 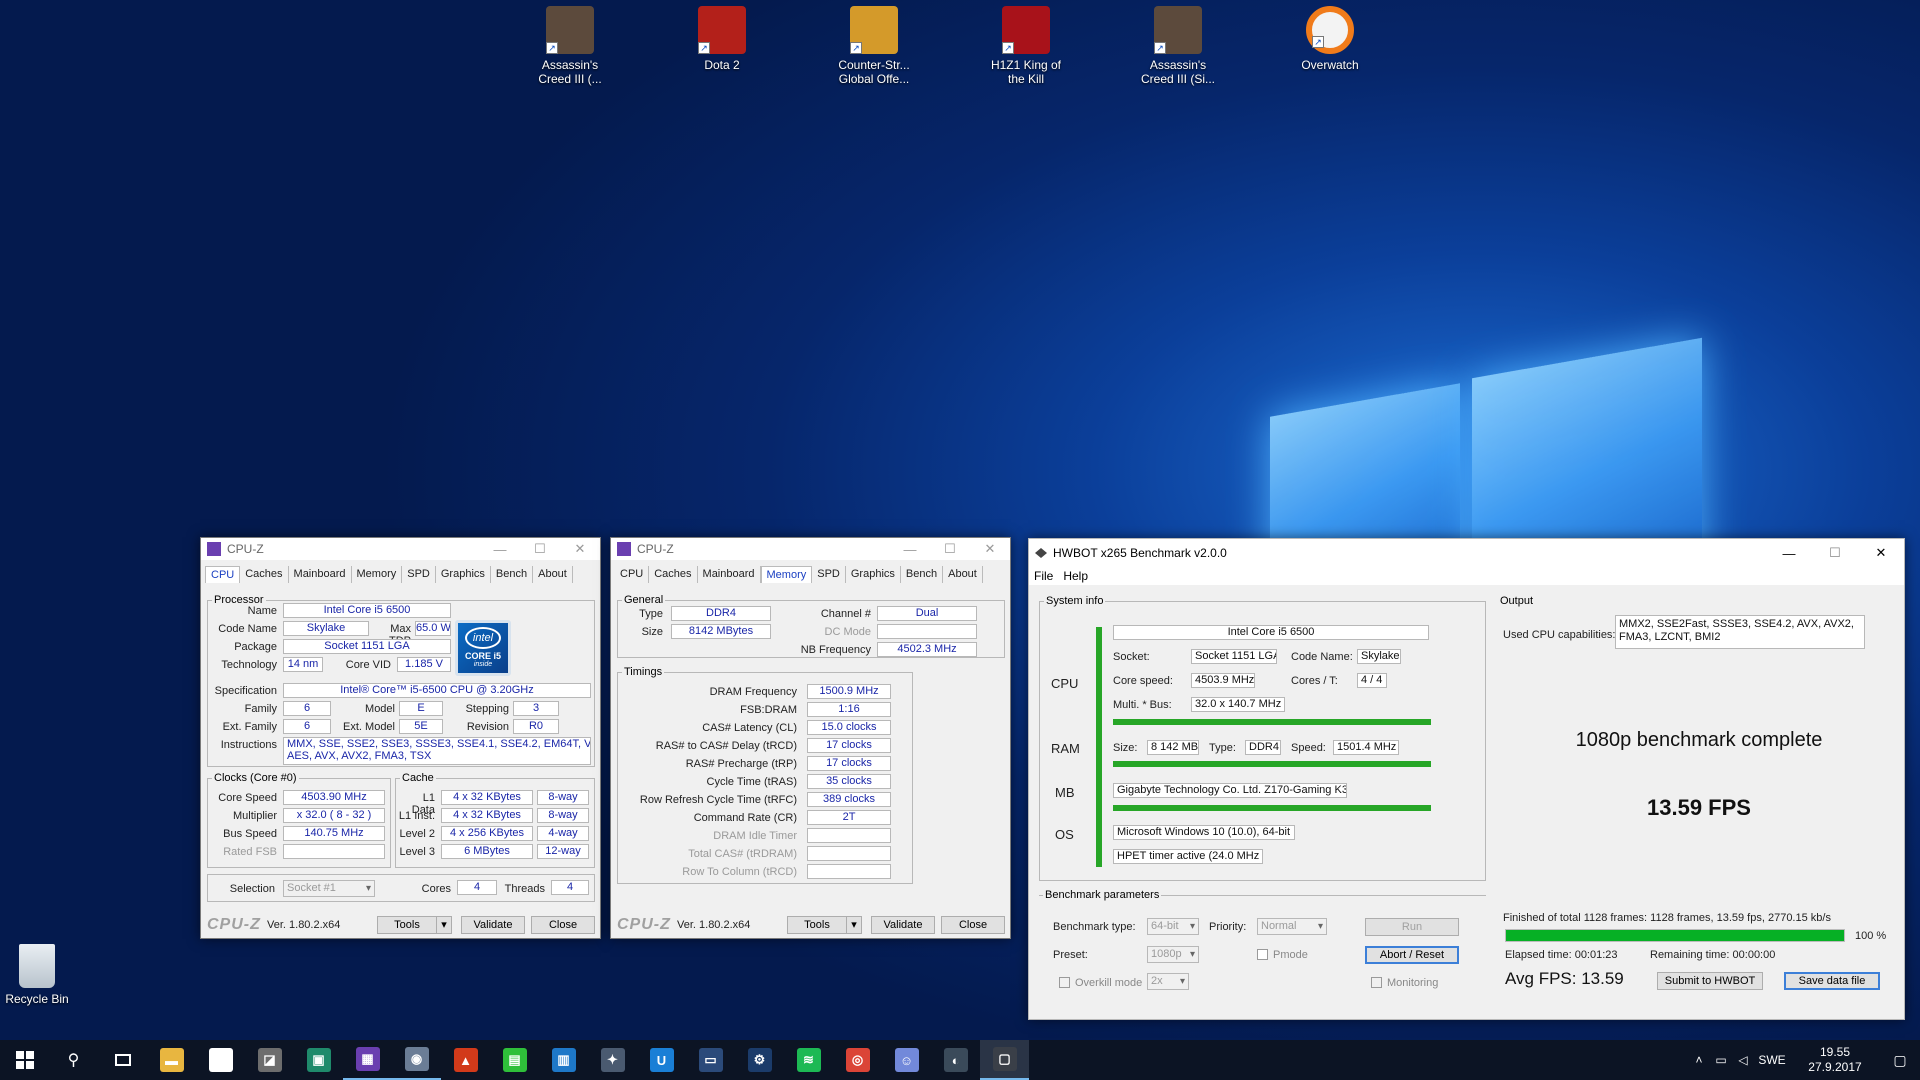 What do you see at coordinates (318, 1060) in the screenshot?
I see `taskbar-app-button: ▣` at bounding box center [318, 1060].